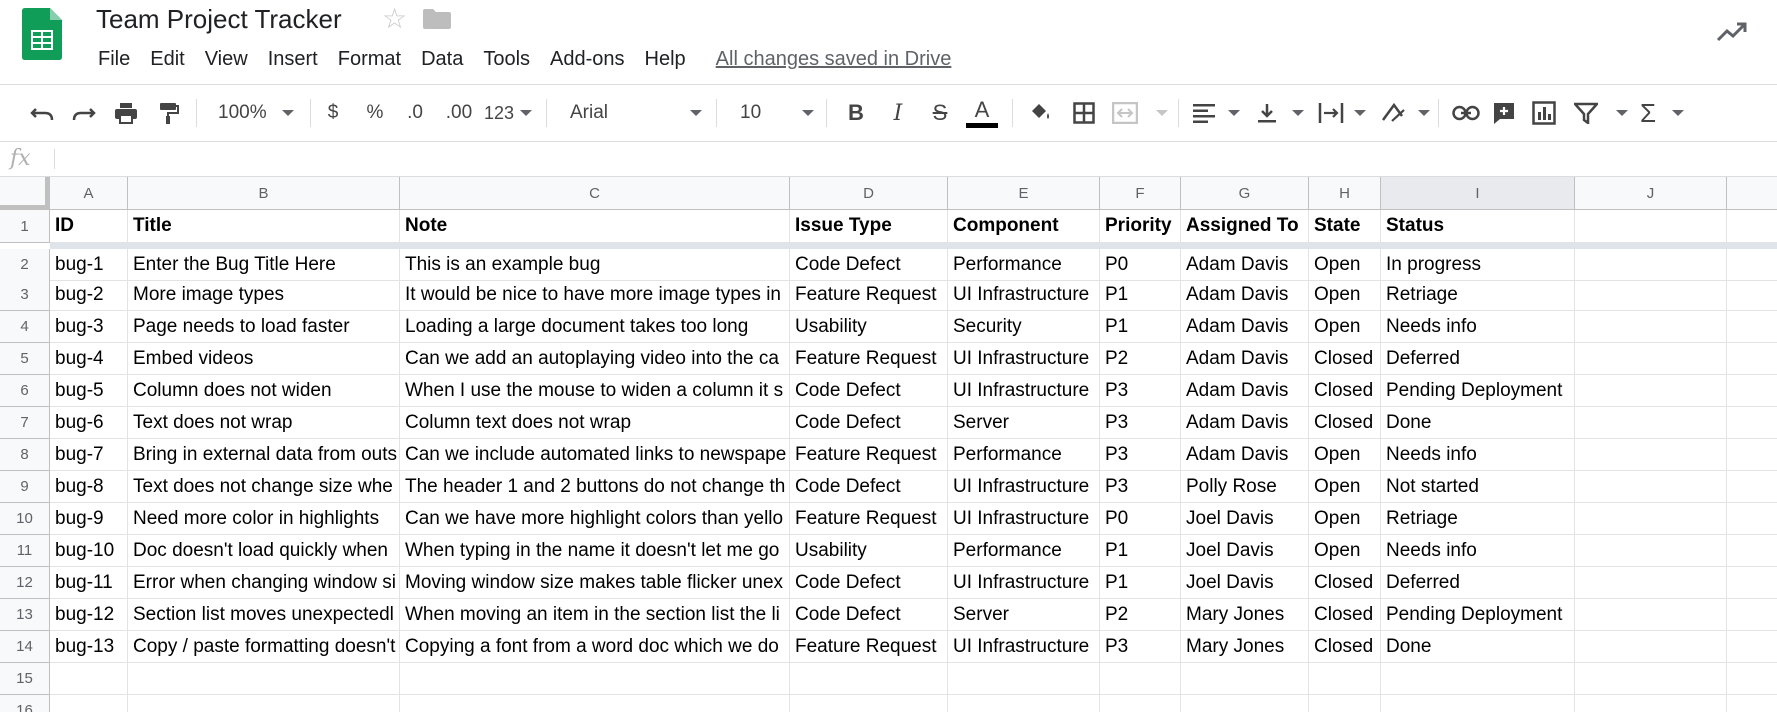 This screenshot has width=1777, height=712. Describe the element at coordinates (89, 295) in the screenshot. I see `table-cell: bug-2` at that location.